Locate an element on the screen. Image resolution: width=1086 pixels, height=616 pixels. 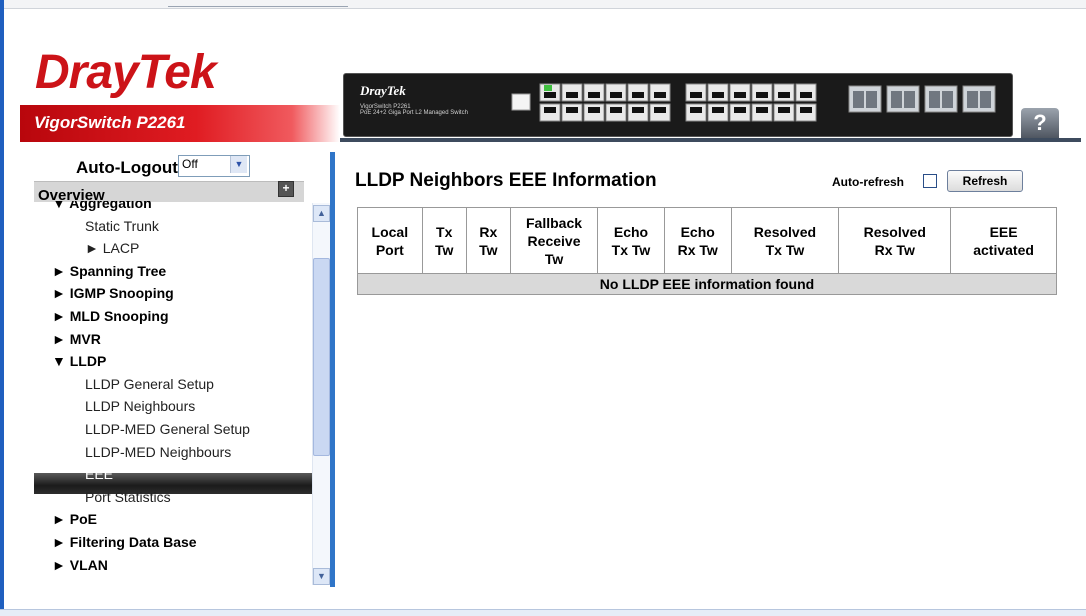
scroll-down-icon: ▼ is located at coordinates (321, 576).